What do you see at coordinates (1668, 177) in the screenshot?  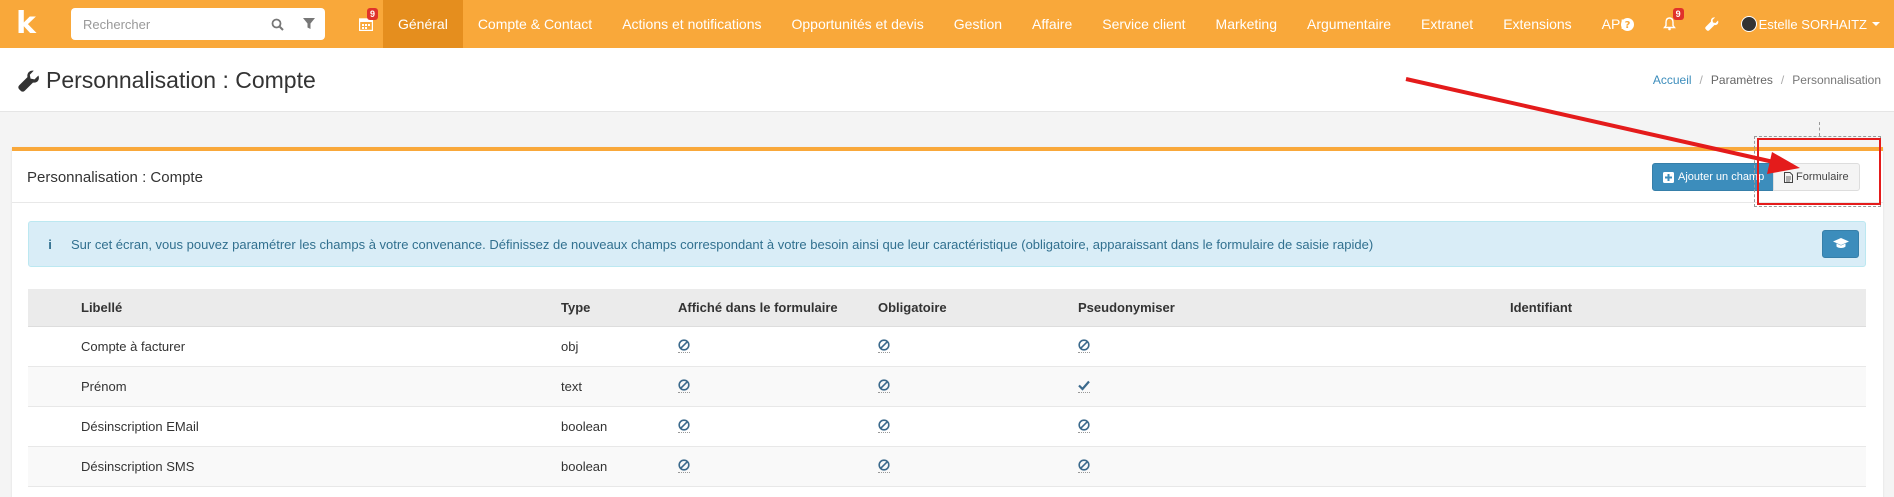 I see `plus-square-icon` at bounding box center [1668, 177].